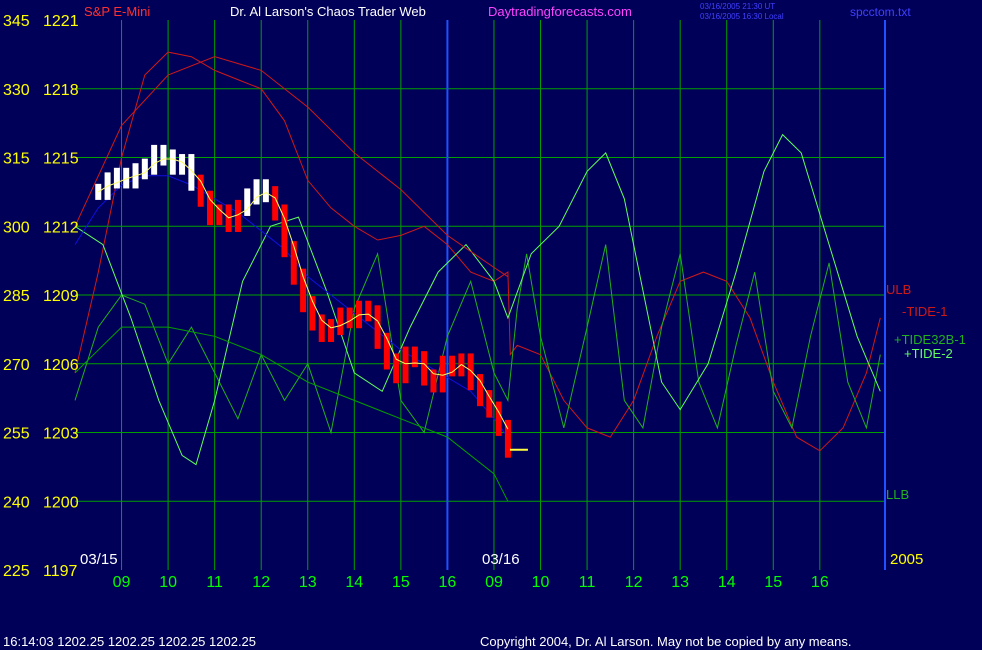 Image resolution: width=982 pixels, height=650 pixels. I want to click on y-tick-label-price: 1221, so click(61, 21).